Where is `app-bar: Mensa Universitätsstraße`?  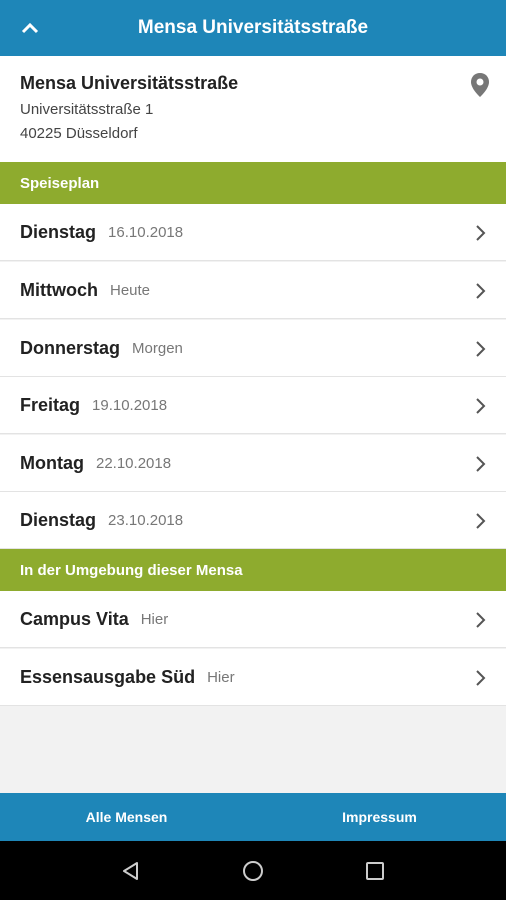
app-bar: Mensa Universitätsstraße is located at coordinates (253, 28).